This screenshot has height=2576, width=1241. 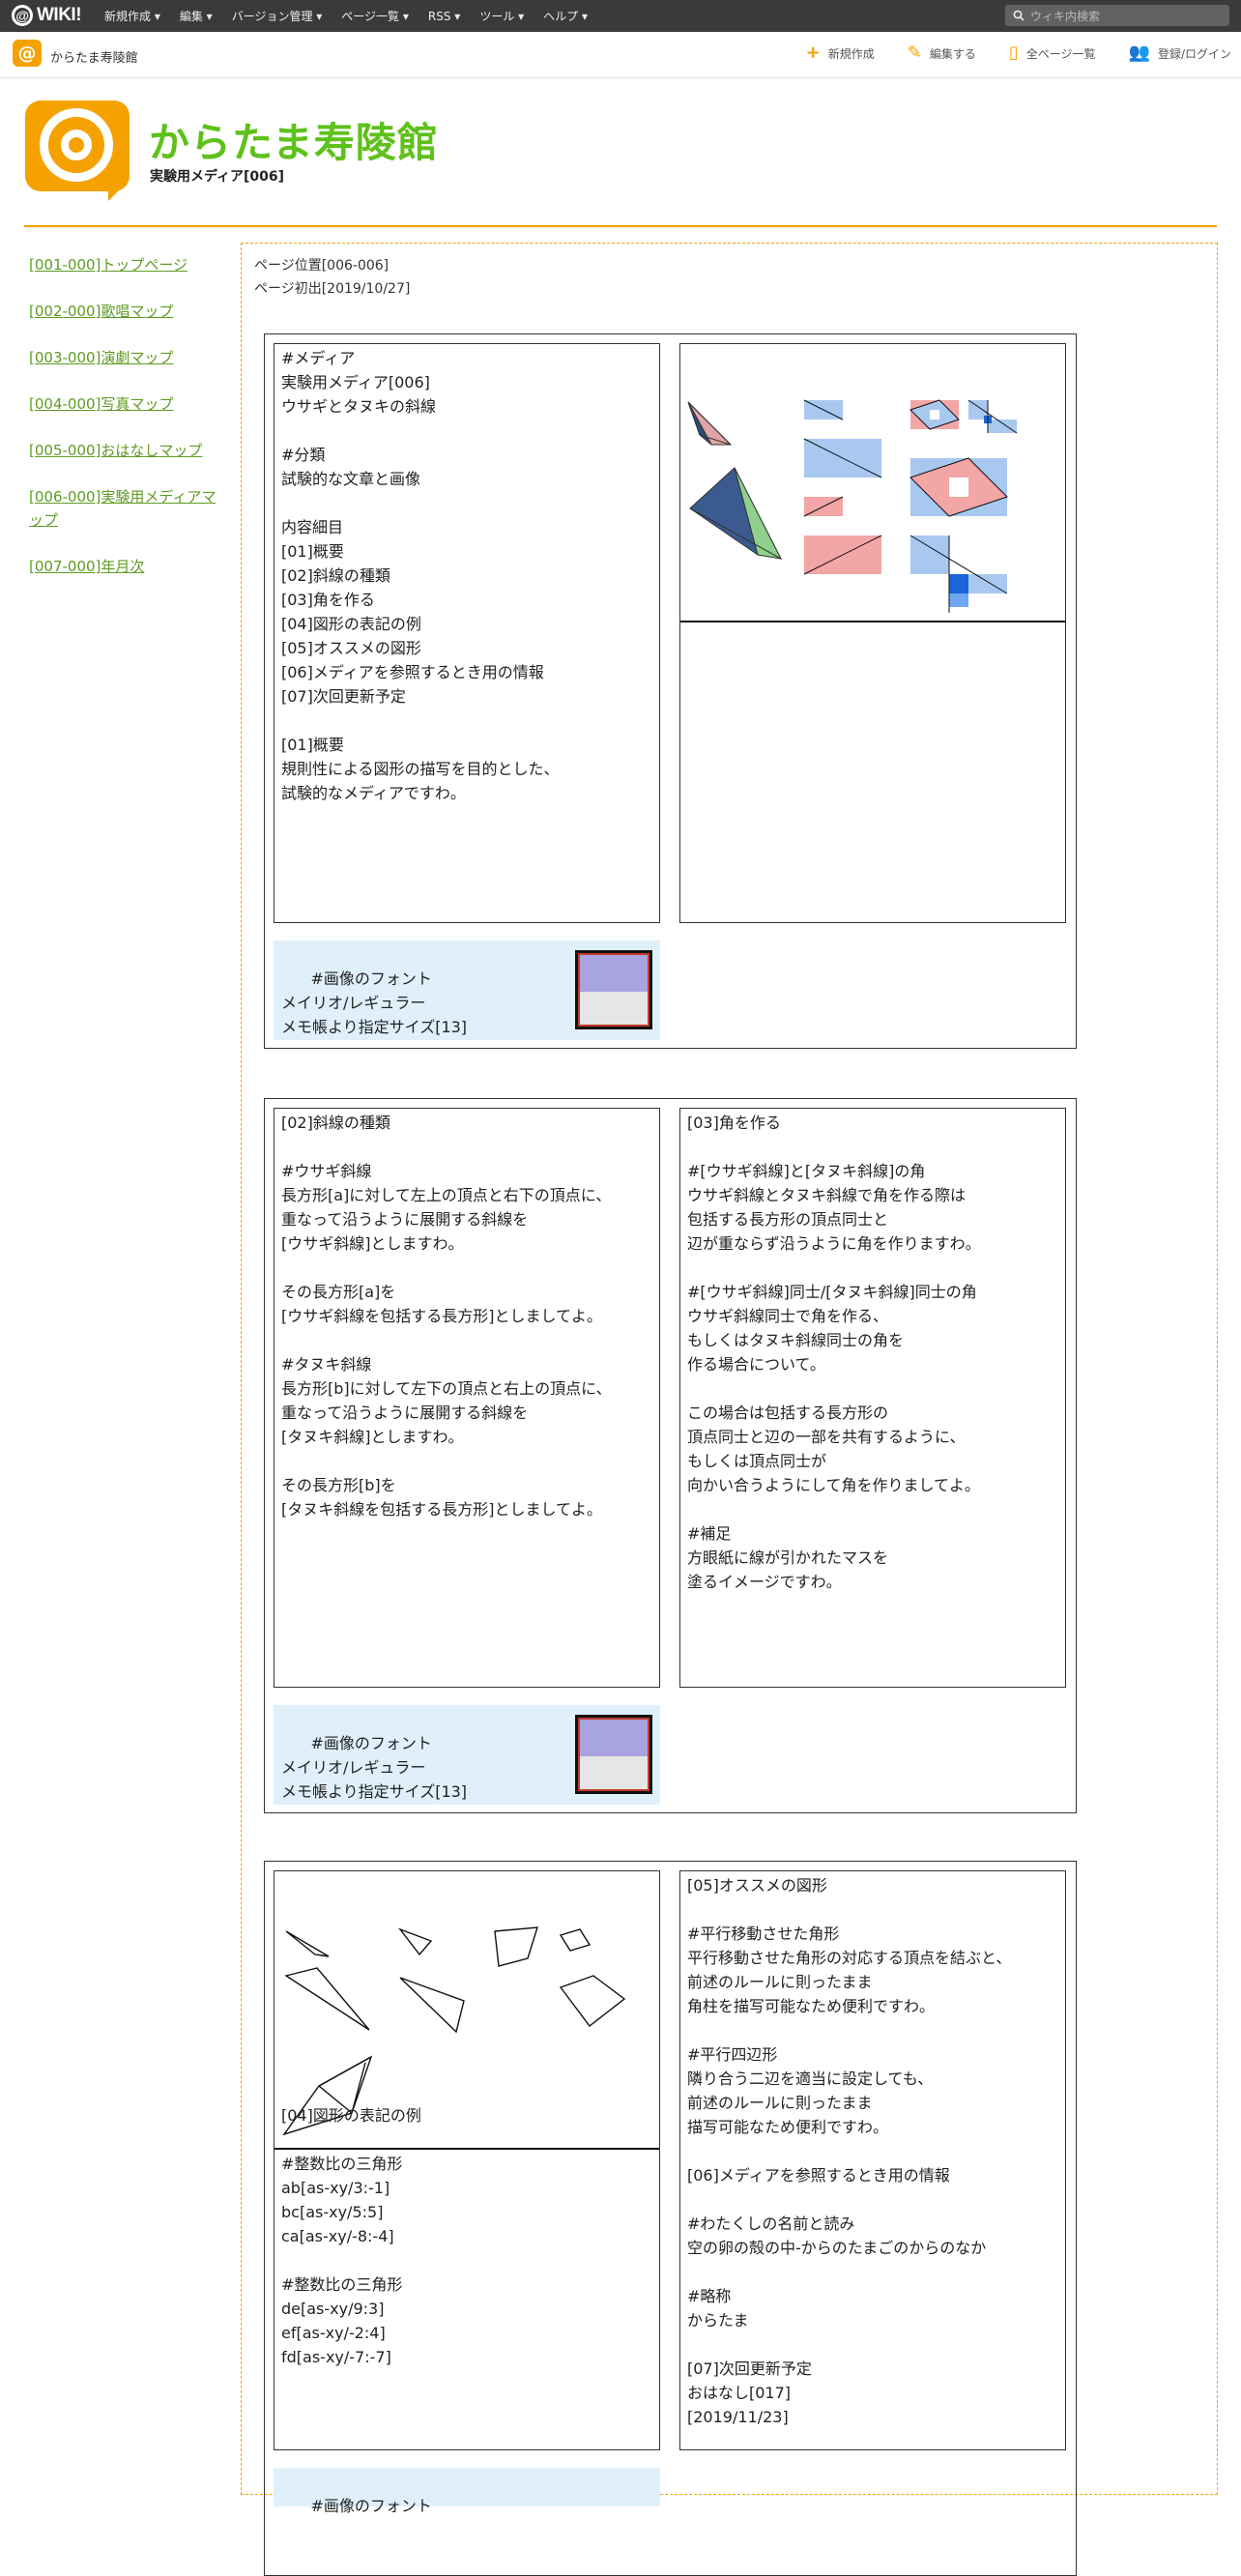 What do you see at coordinates (620, 226) in the screenshot?
I see `header-divider` at bounding box center [620, 226].